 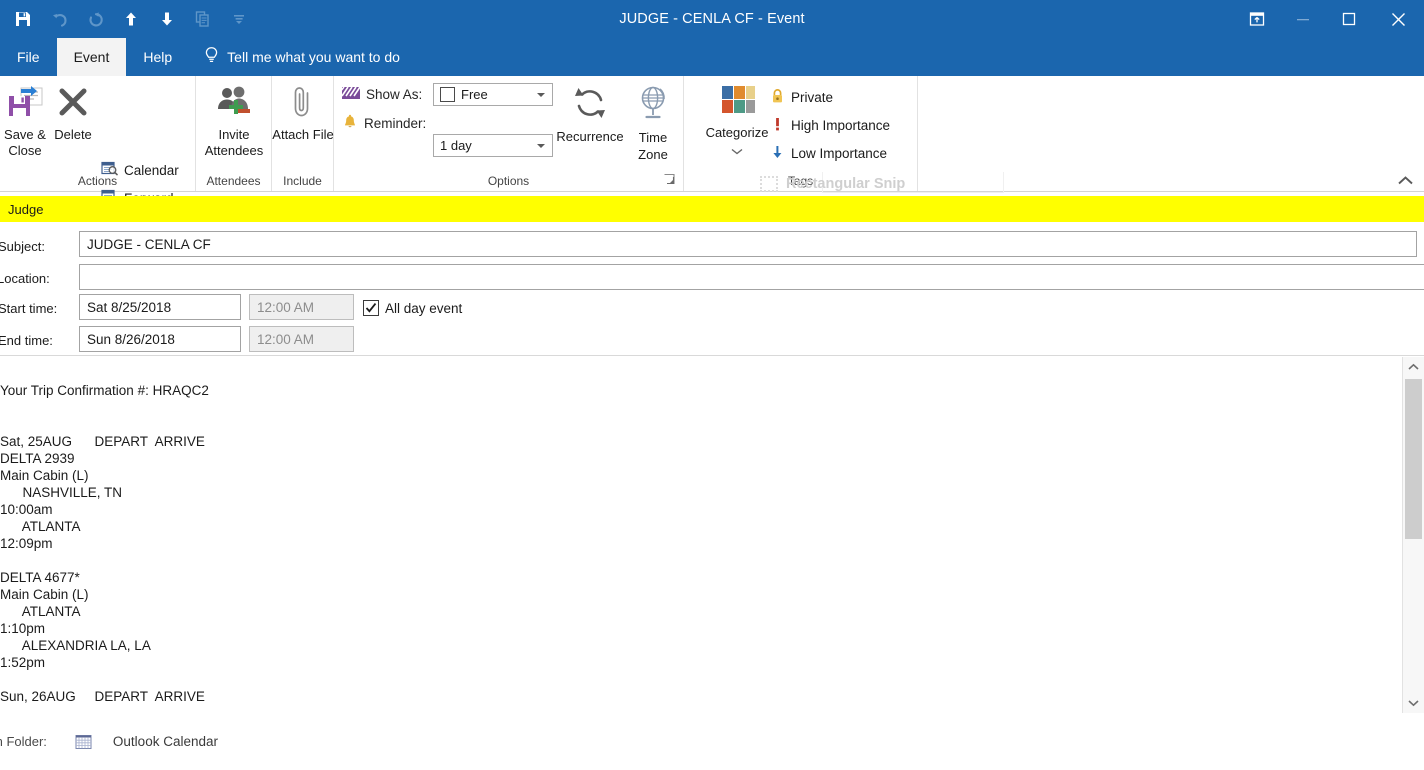 What do you see at coordinates (59, 19) in the screenshot?
I see `undo-icon` at bounding box center [59, 19].